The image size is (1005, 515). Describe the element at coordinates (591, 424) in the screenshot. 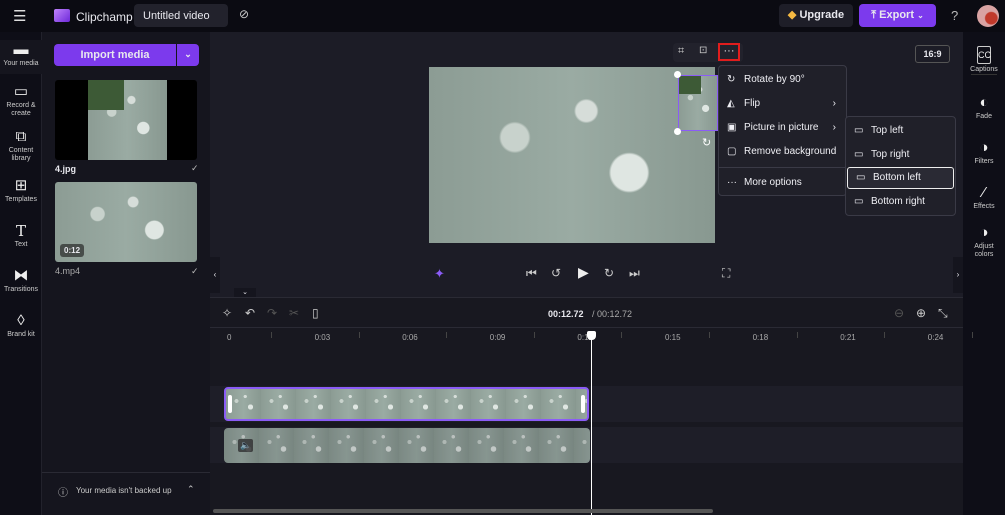

I see `playhead` at that location.